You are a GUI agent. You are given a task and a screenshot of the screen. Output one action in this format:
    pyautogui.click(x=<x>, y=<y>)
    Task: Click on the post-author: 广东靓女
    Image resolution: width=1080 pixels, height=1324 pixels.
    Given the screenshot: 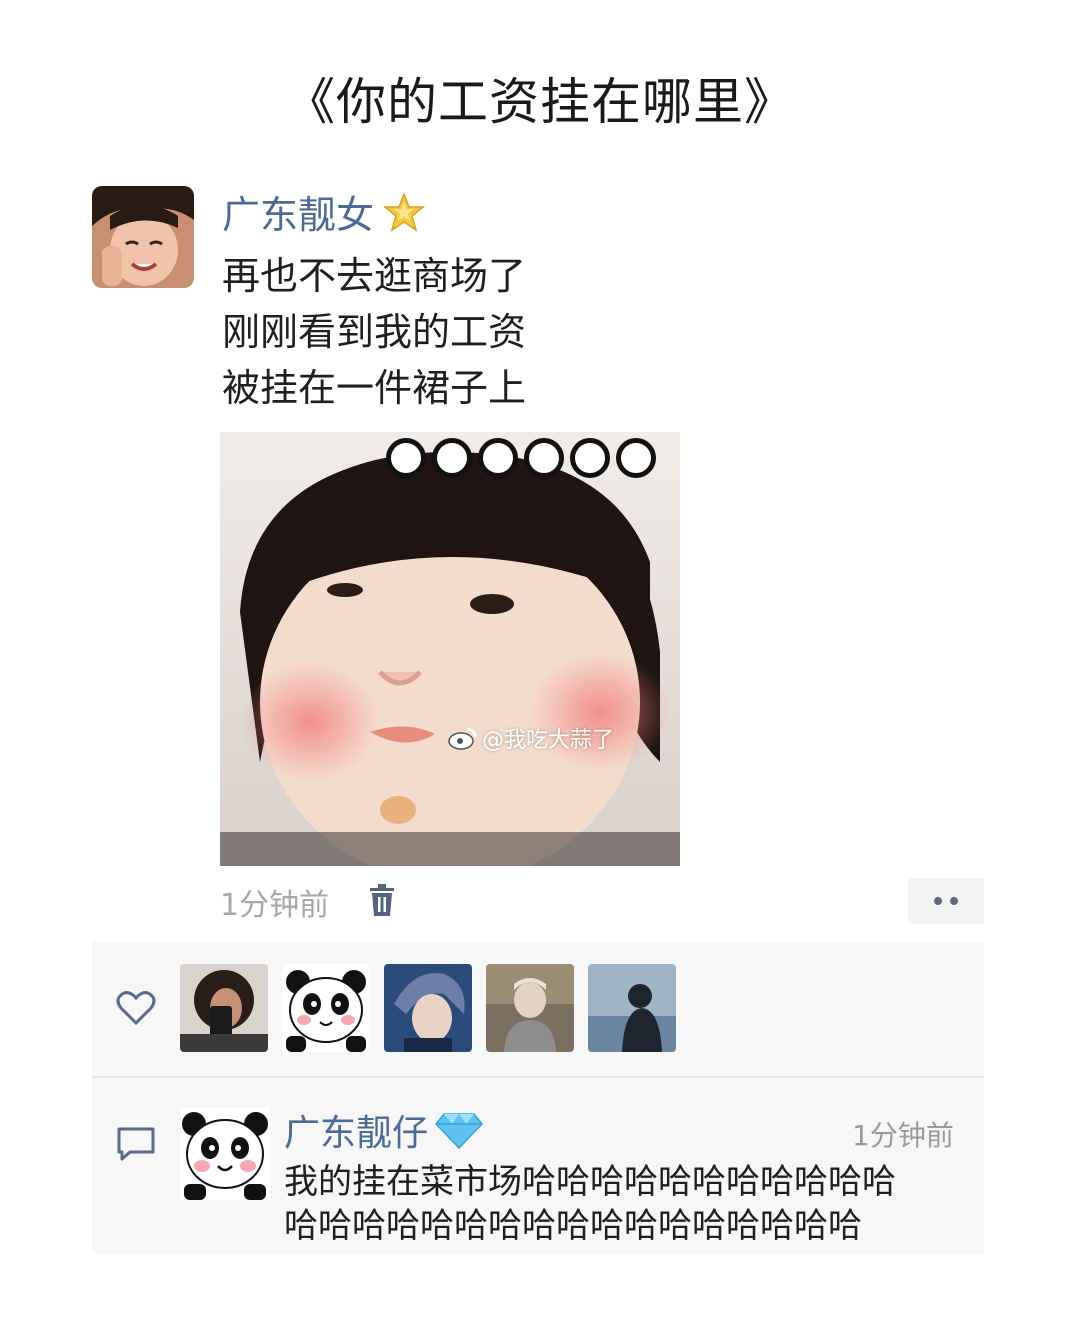 What is the action you would take?
    pyautogui.click(x=324, y=211)
    